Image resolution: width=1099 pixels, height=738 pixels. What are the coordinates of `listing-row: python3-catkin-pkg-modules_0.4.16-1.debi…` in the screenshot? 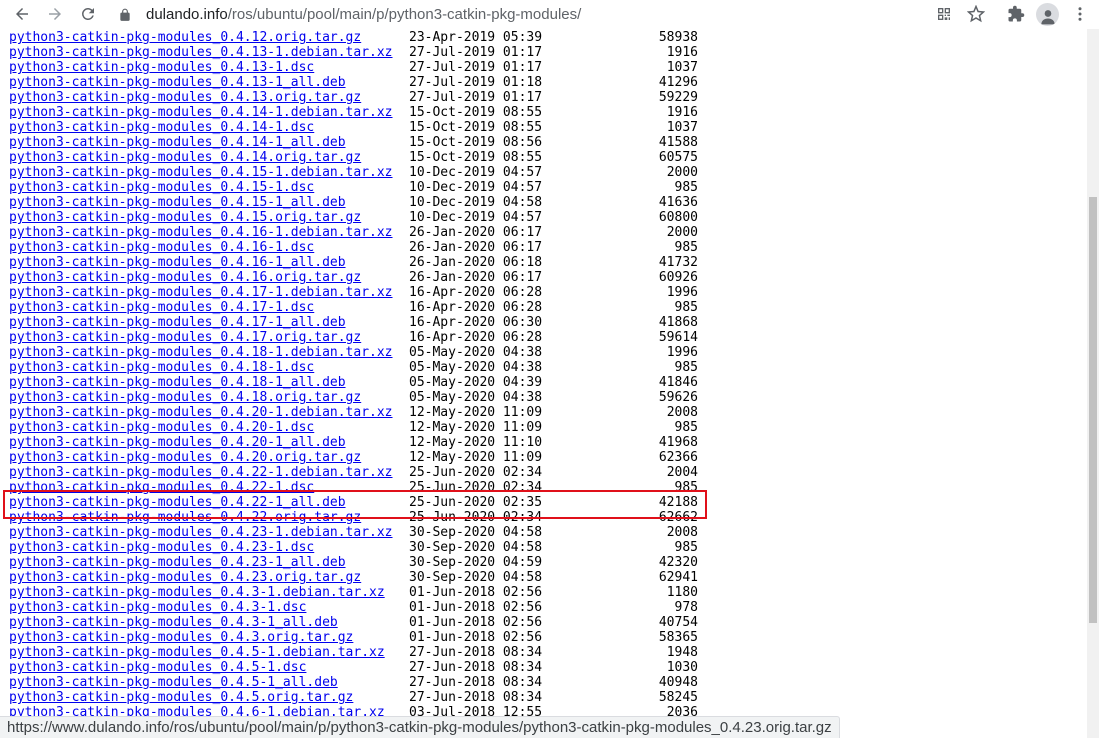 It's located at (353, 232).